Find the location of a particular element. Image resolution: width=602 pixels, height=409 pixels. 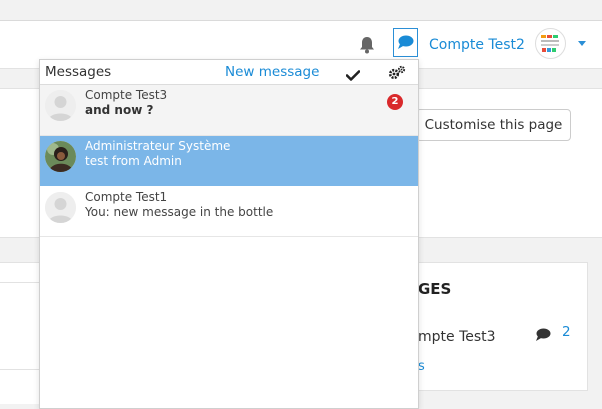

user-name: Compte Test2 is located at coordinates (477, 45).